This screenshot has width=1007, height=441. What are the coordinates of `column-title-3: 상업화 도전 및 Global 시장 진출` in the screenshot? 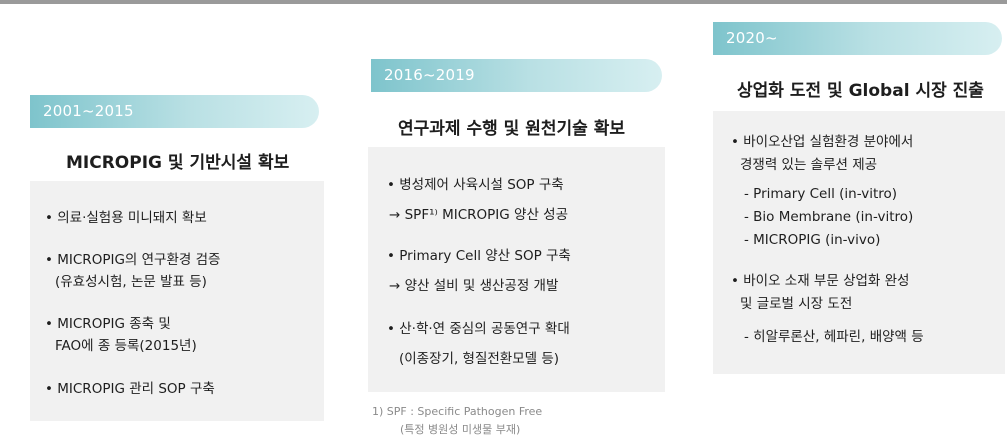 It's located at (860, 91).